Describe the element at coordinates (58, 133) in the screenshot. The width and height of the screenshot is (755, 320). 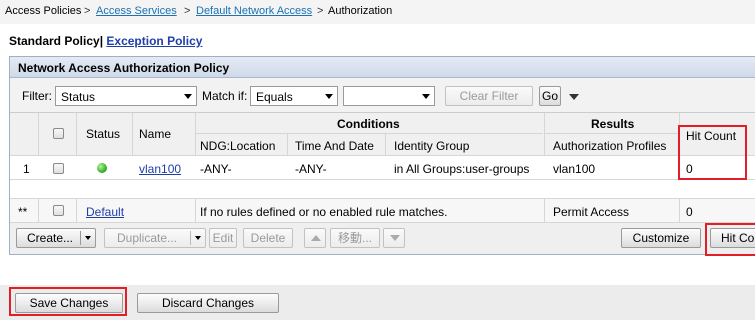
I see `select-all-checkbox` at that location.